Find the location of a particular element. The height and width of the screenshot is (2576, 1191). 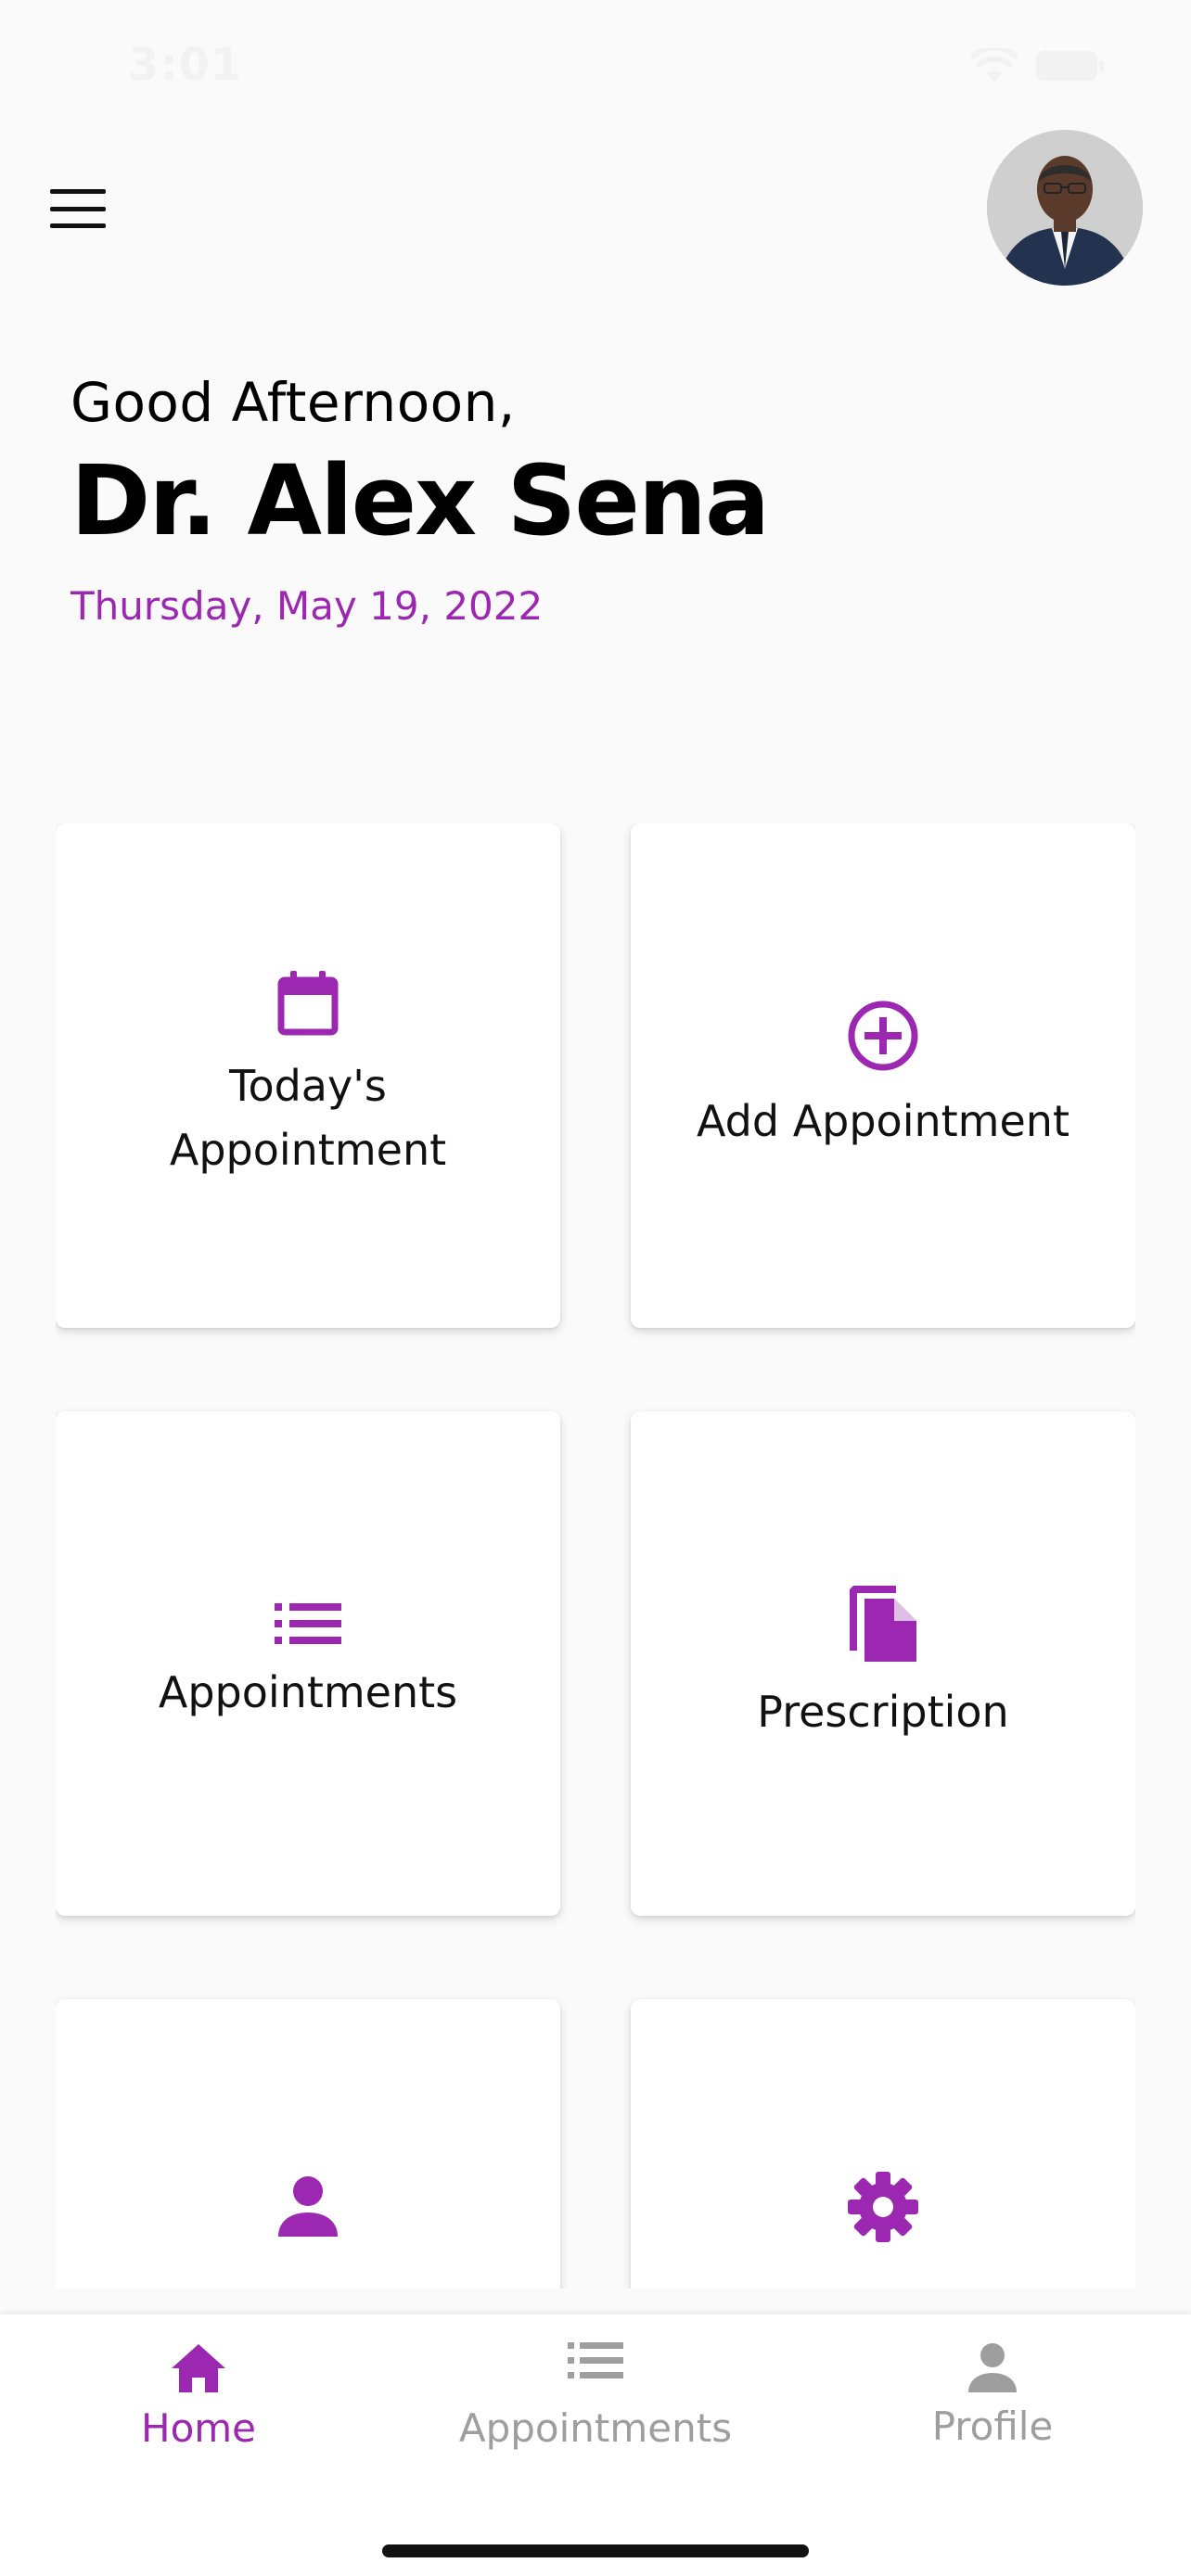

home-indicator is located at coordinates (595, 2551).